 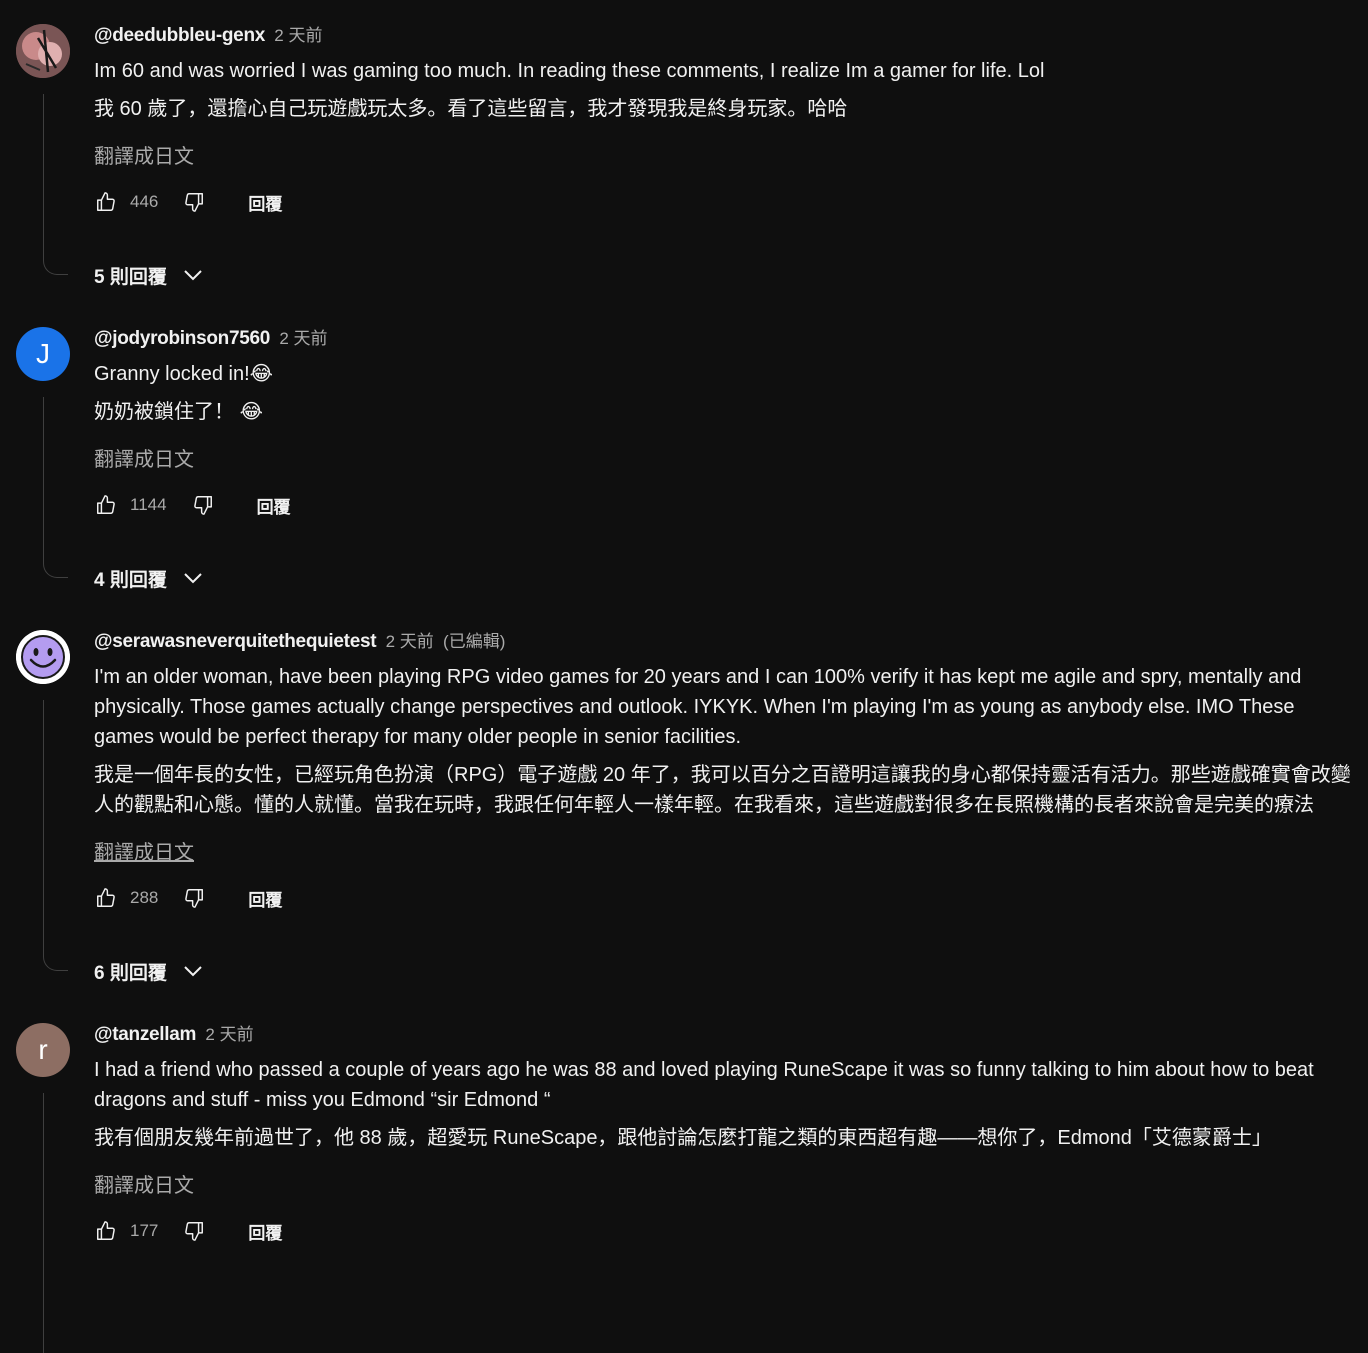 I want to click on comment-author: @deedubbleu-genx, so click(x=179, y=35).